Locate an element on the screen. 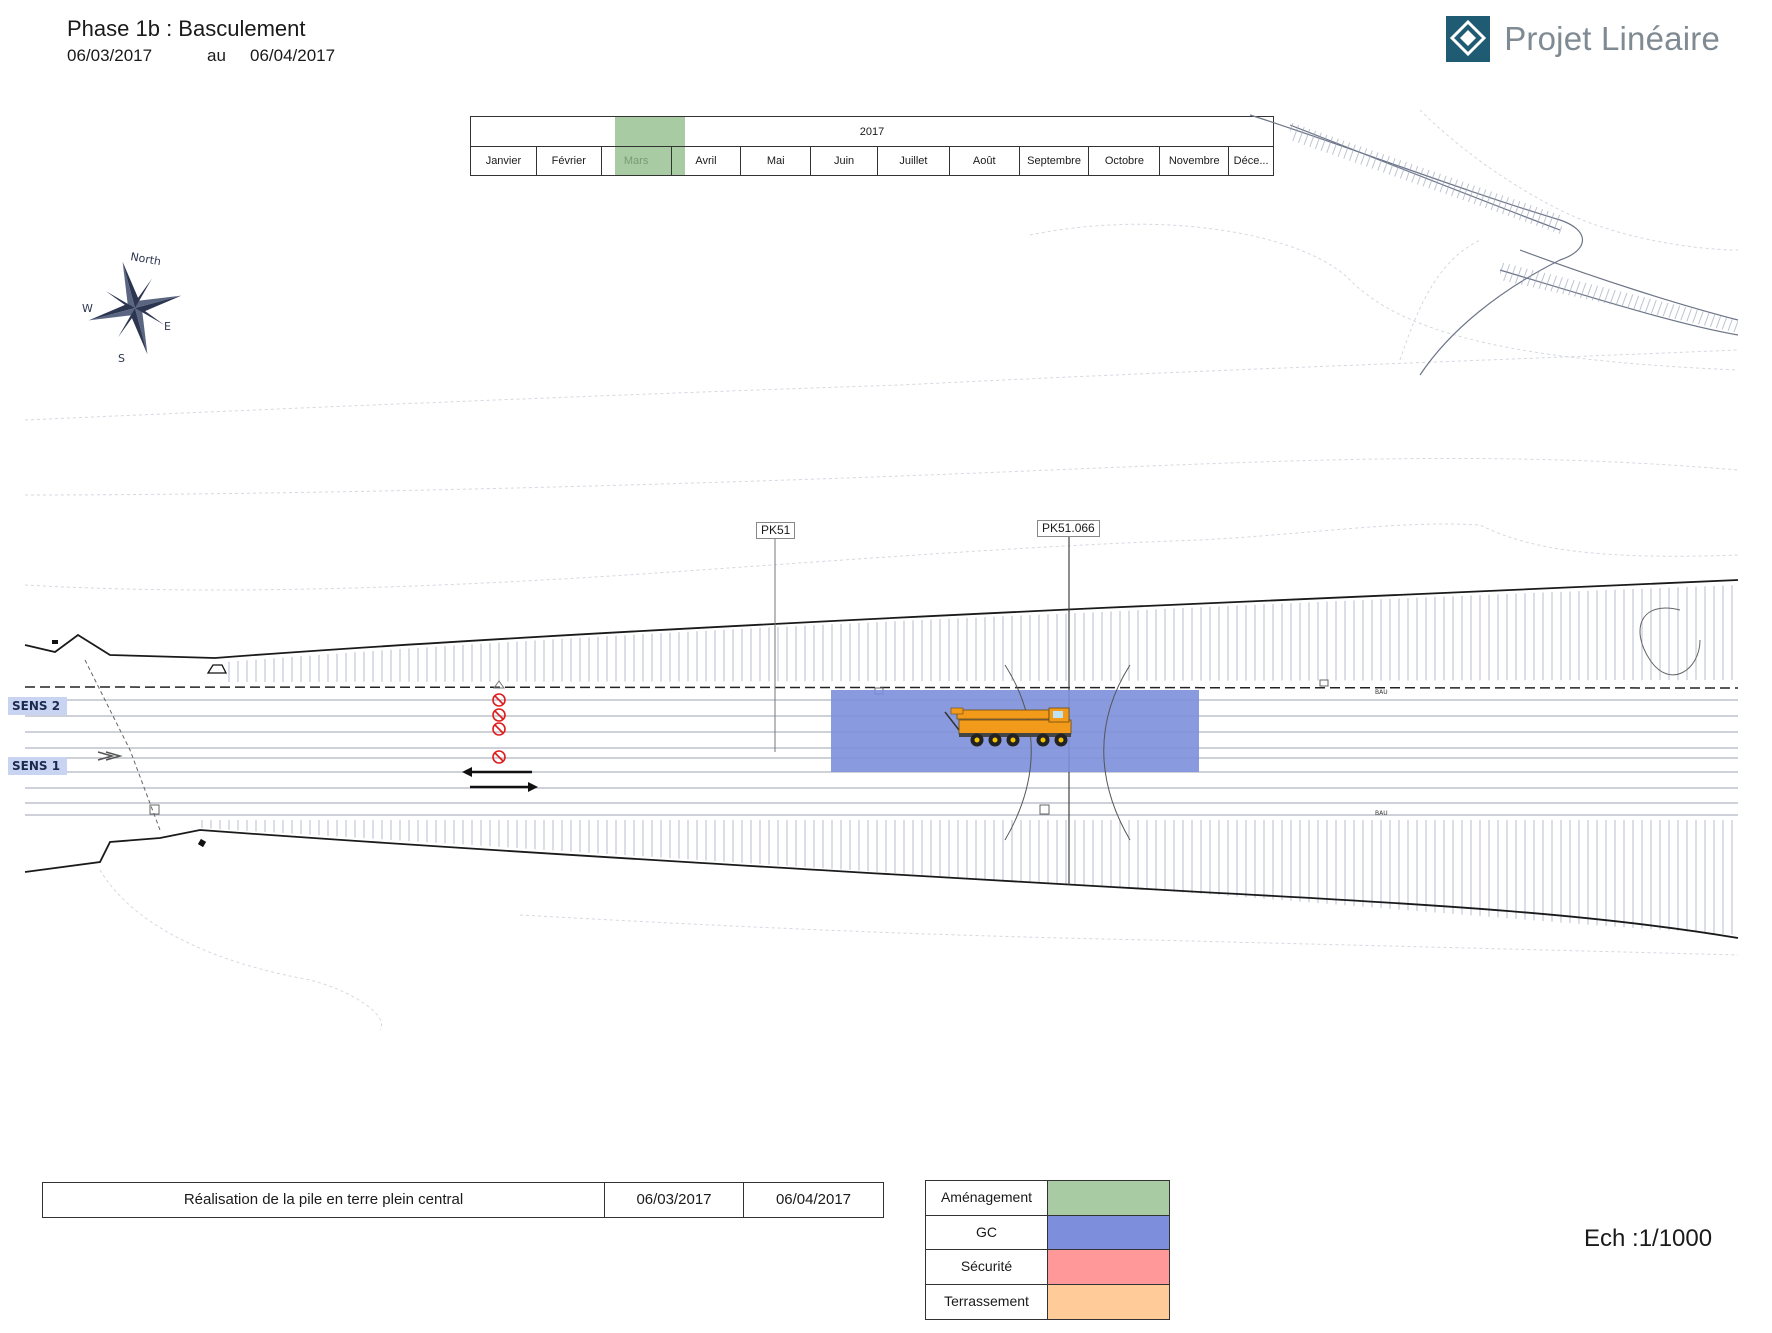  legend-label: GC is located at coordinates (987, 1232).